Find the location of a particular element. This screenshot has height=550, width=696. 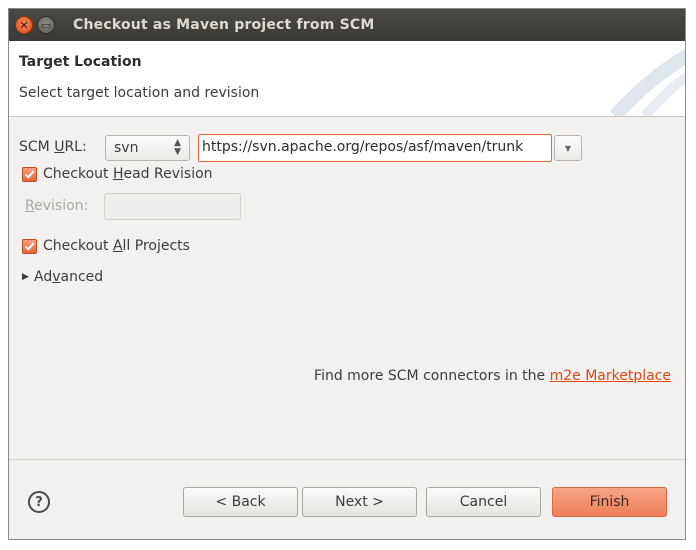

head-revision-label-pre: Checkout is located at coordinates (78, 174).